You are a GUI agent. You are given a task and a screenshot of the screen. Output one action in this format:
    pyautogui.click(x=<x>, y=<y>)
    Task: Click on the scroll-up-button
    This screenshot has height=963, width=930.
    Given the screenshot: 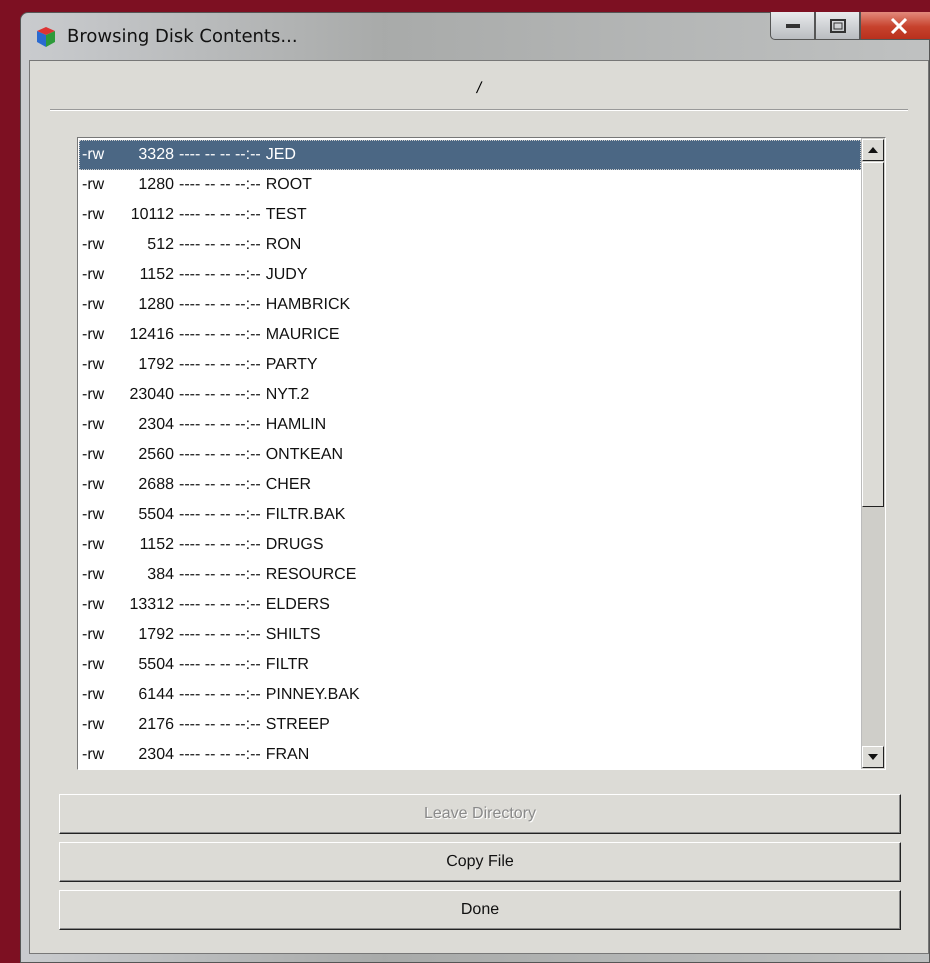 What is the action you would take?
    pyautogui.click(x=873, y=150)
    